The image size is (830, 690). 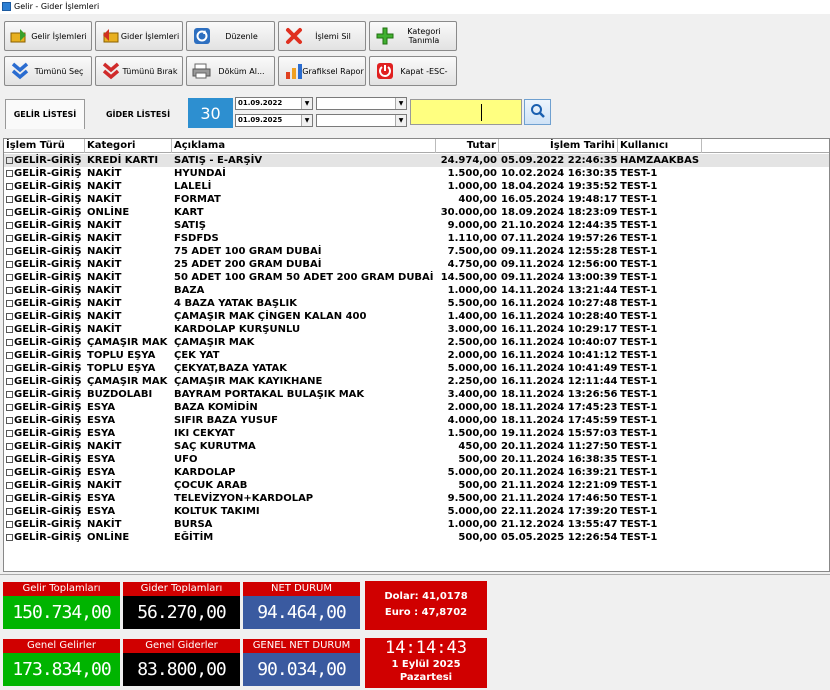 I want to click on cell-aciklama: BURSA, so click(x=193, y=524).